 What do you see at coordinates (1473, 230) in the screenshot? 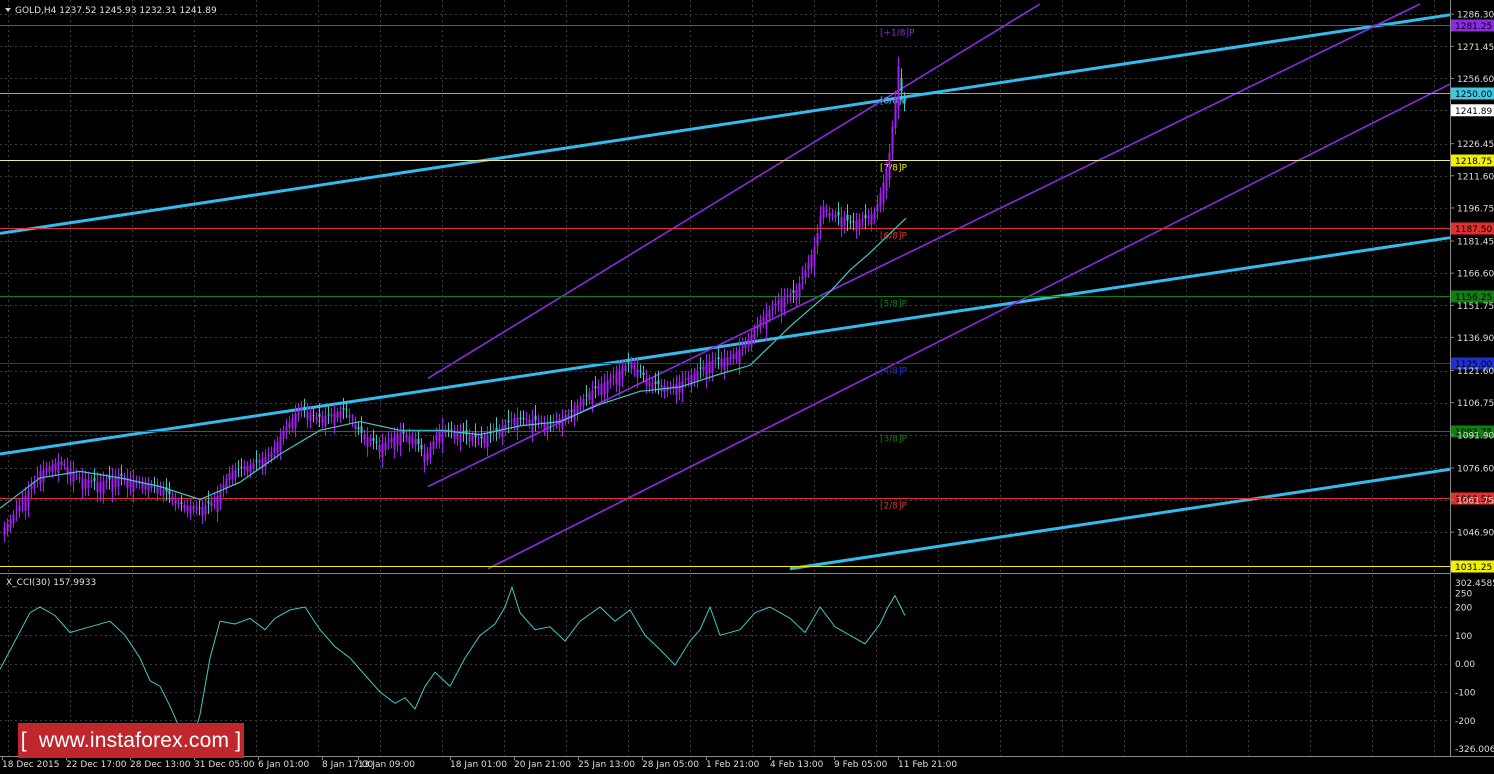
I see `level-price-3: 1187.50` at bounding box center [1473, 230].